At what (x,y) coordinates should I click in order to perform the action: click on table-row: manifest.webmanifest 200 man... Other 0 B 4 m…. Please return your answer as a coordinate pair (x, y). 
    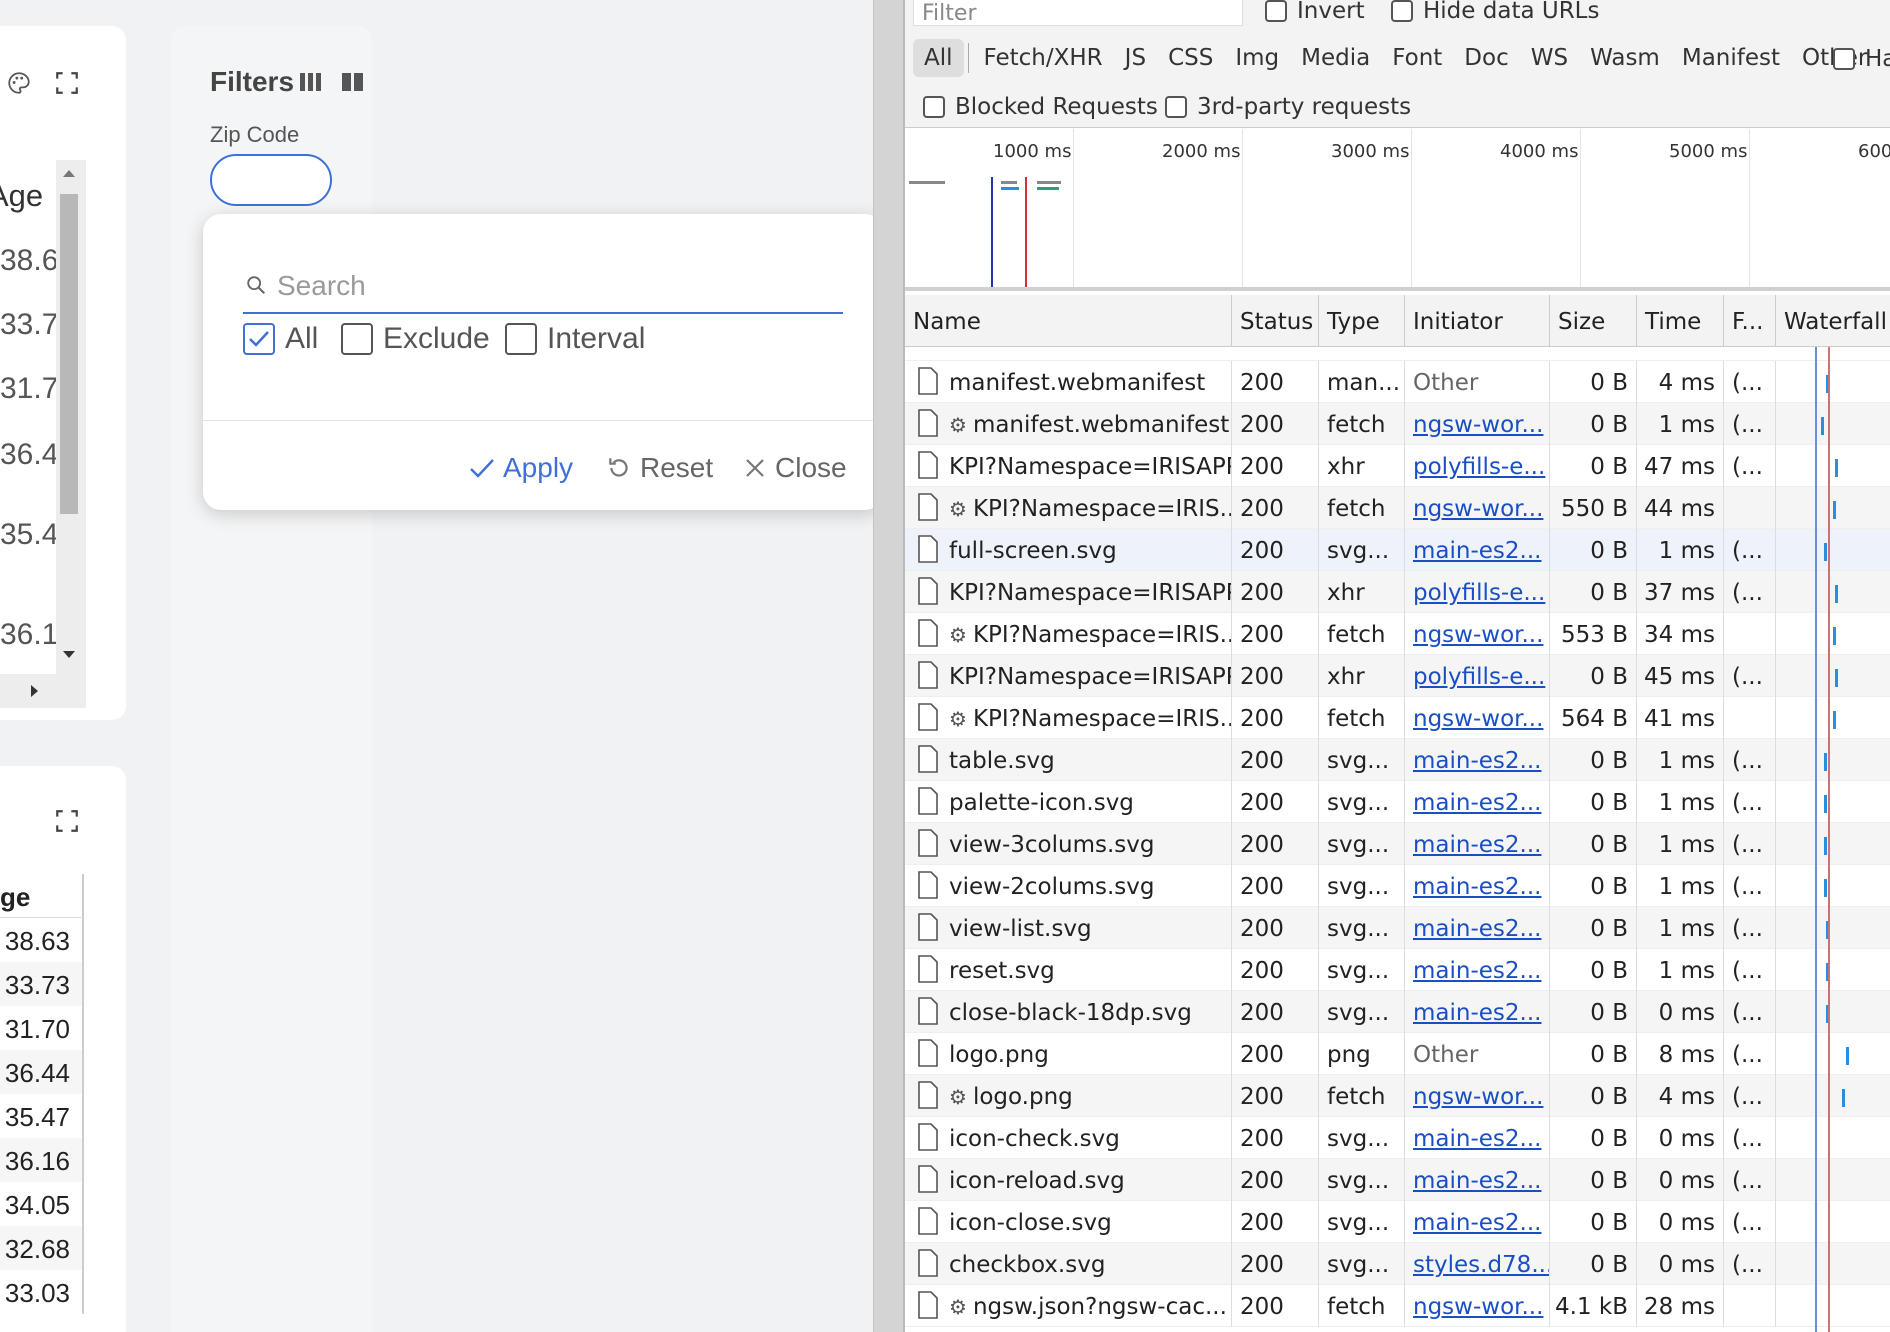
    Looking at the image, I should click on (1397, 382).